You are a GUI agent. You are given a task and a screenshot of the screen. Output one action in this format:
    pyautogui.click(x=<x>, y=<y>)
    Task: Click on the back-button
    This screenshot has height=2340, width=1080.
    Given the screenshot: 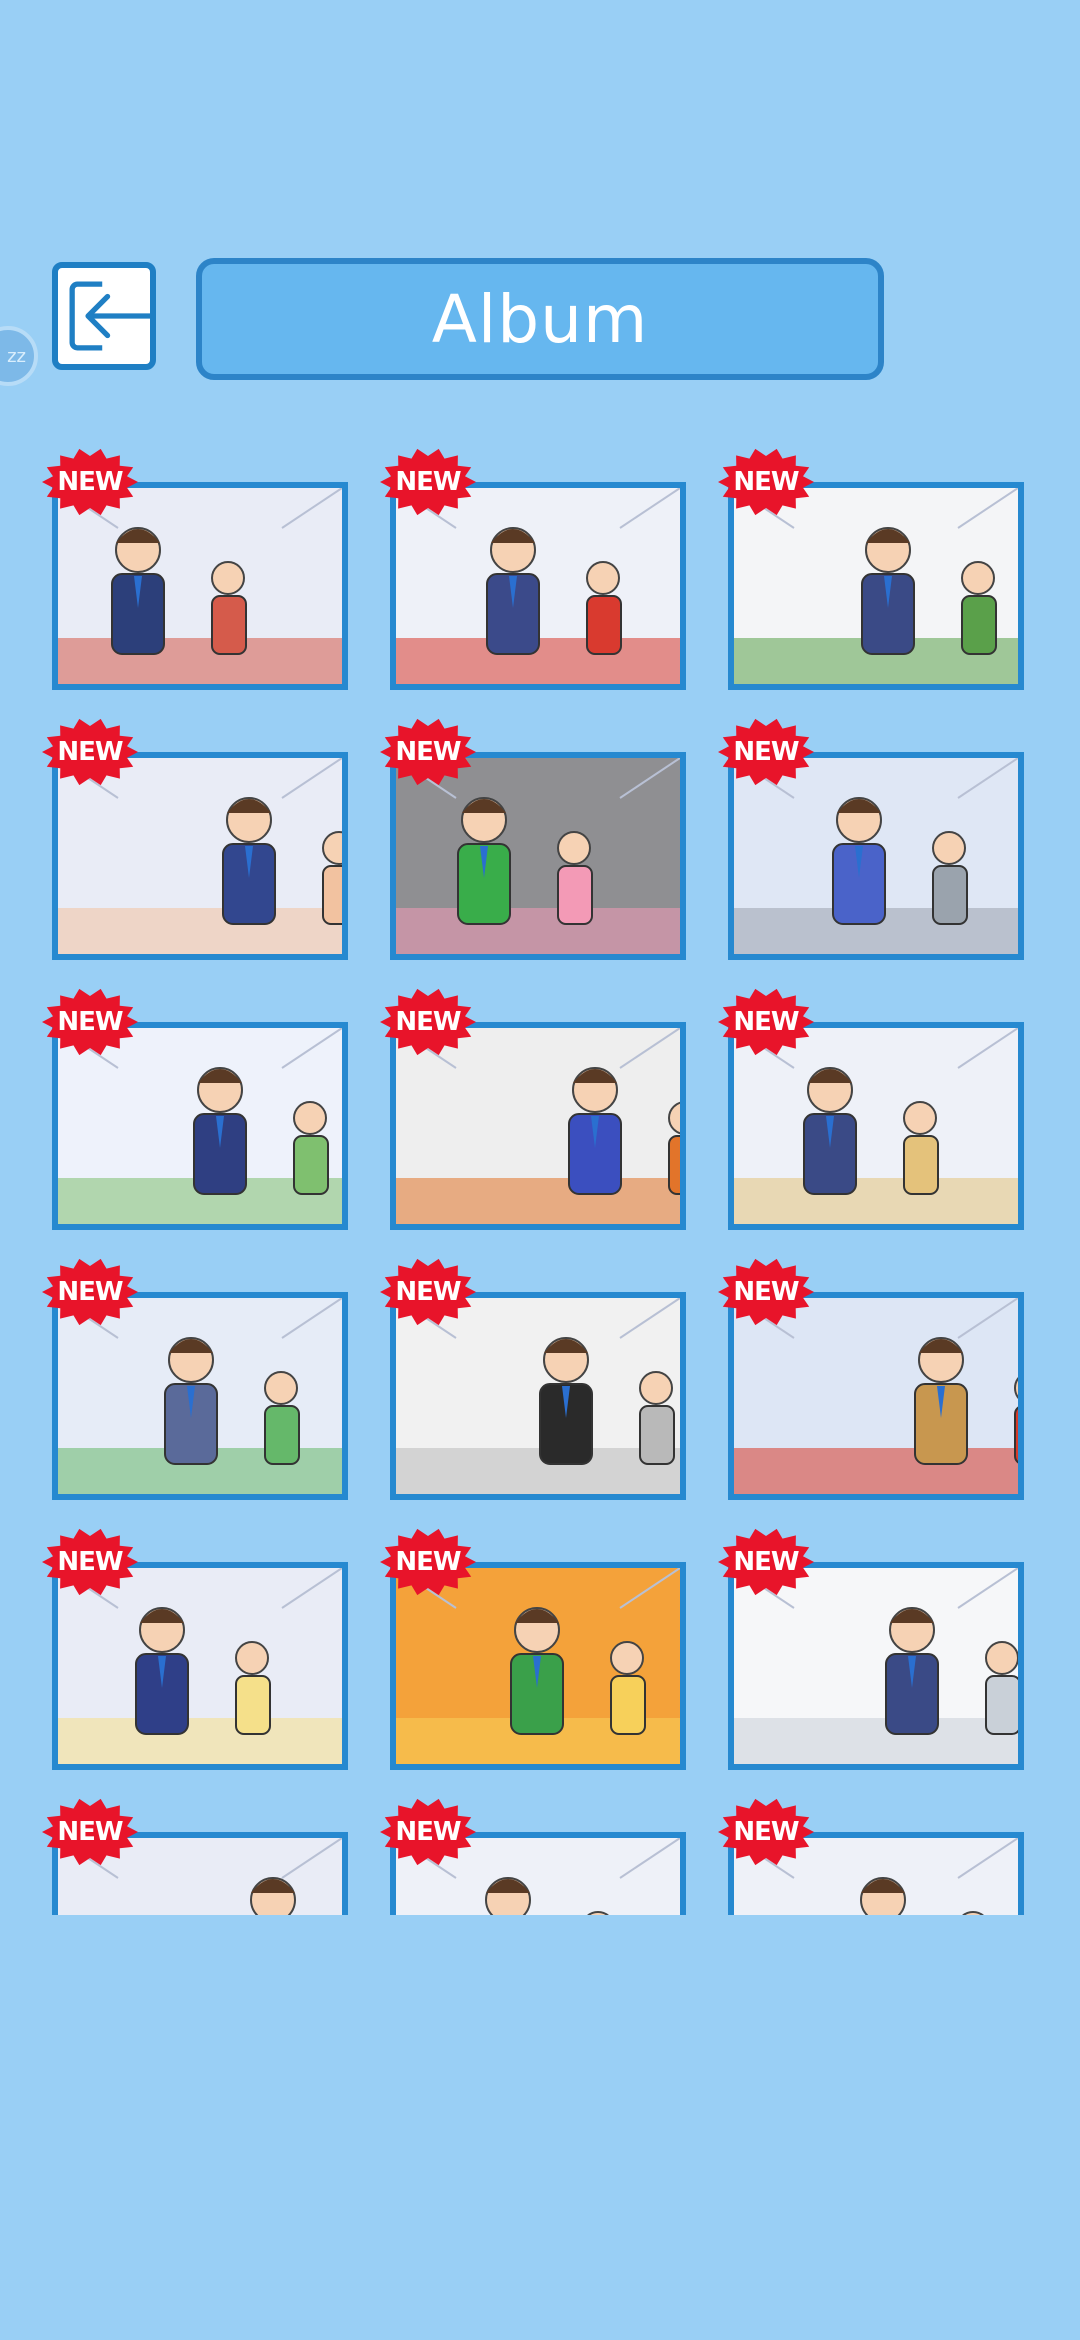 What is the action you would take?
    pyautogui.click(x=104, y=316)
    